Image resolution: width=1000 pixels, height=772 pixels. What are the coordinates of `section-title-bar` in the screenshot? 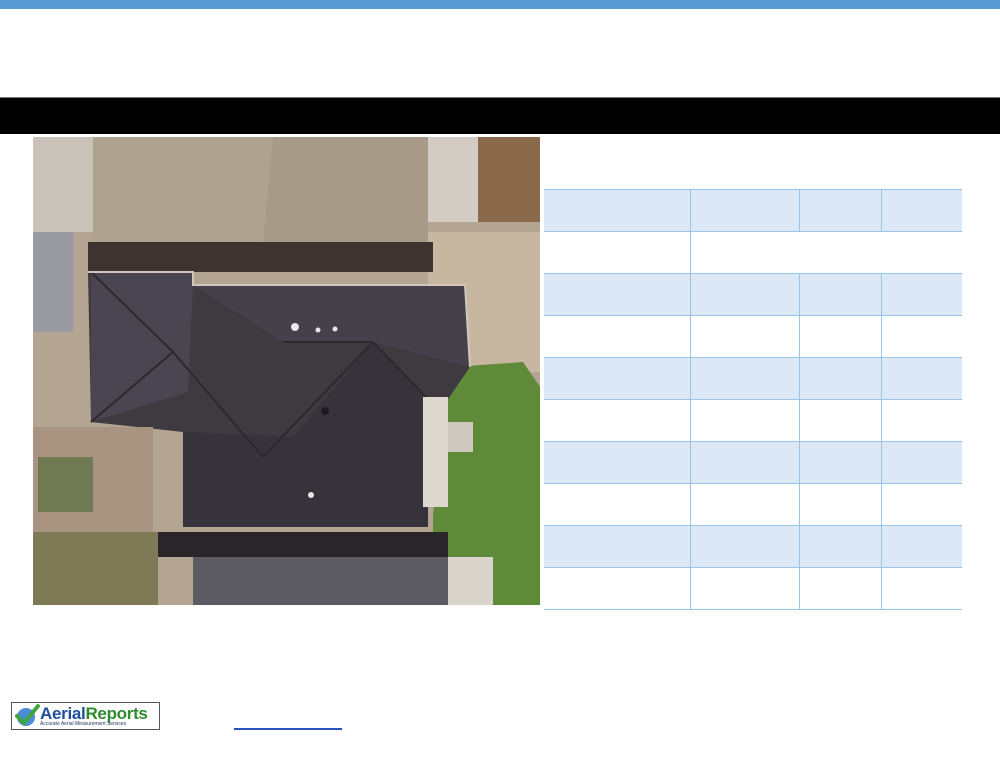 It's located at (500, 114).